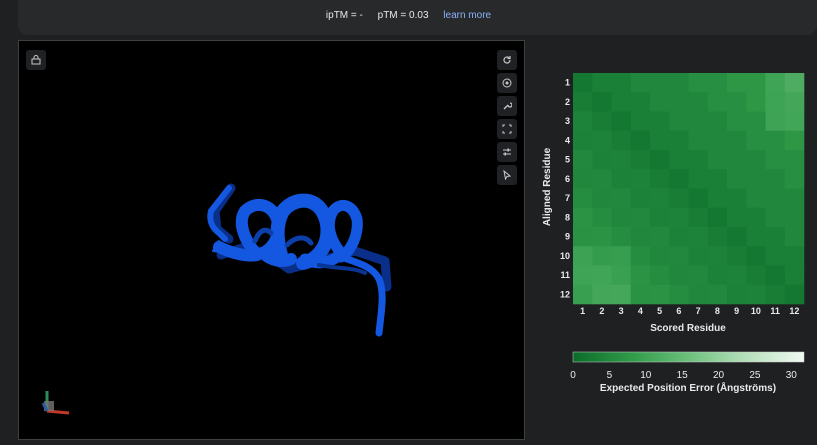  Describe the element at coordinates (565, 275) in the screenshot. I see `y-tick-label: 11` at that location.